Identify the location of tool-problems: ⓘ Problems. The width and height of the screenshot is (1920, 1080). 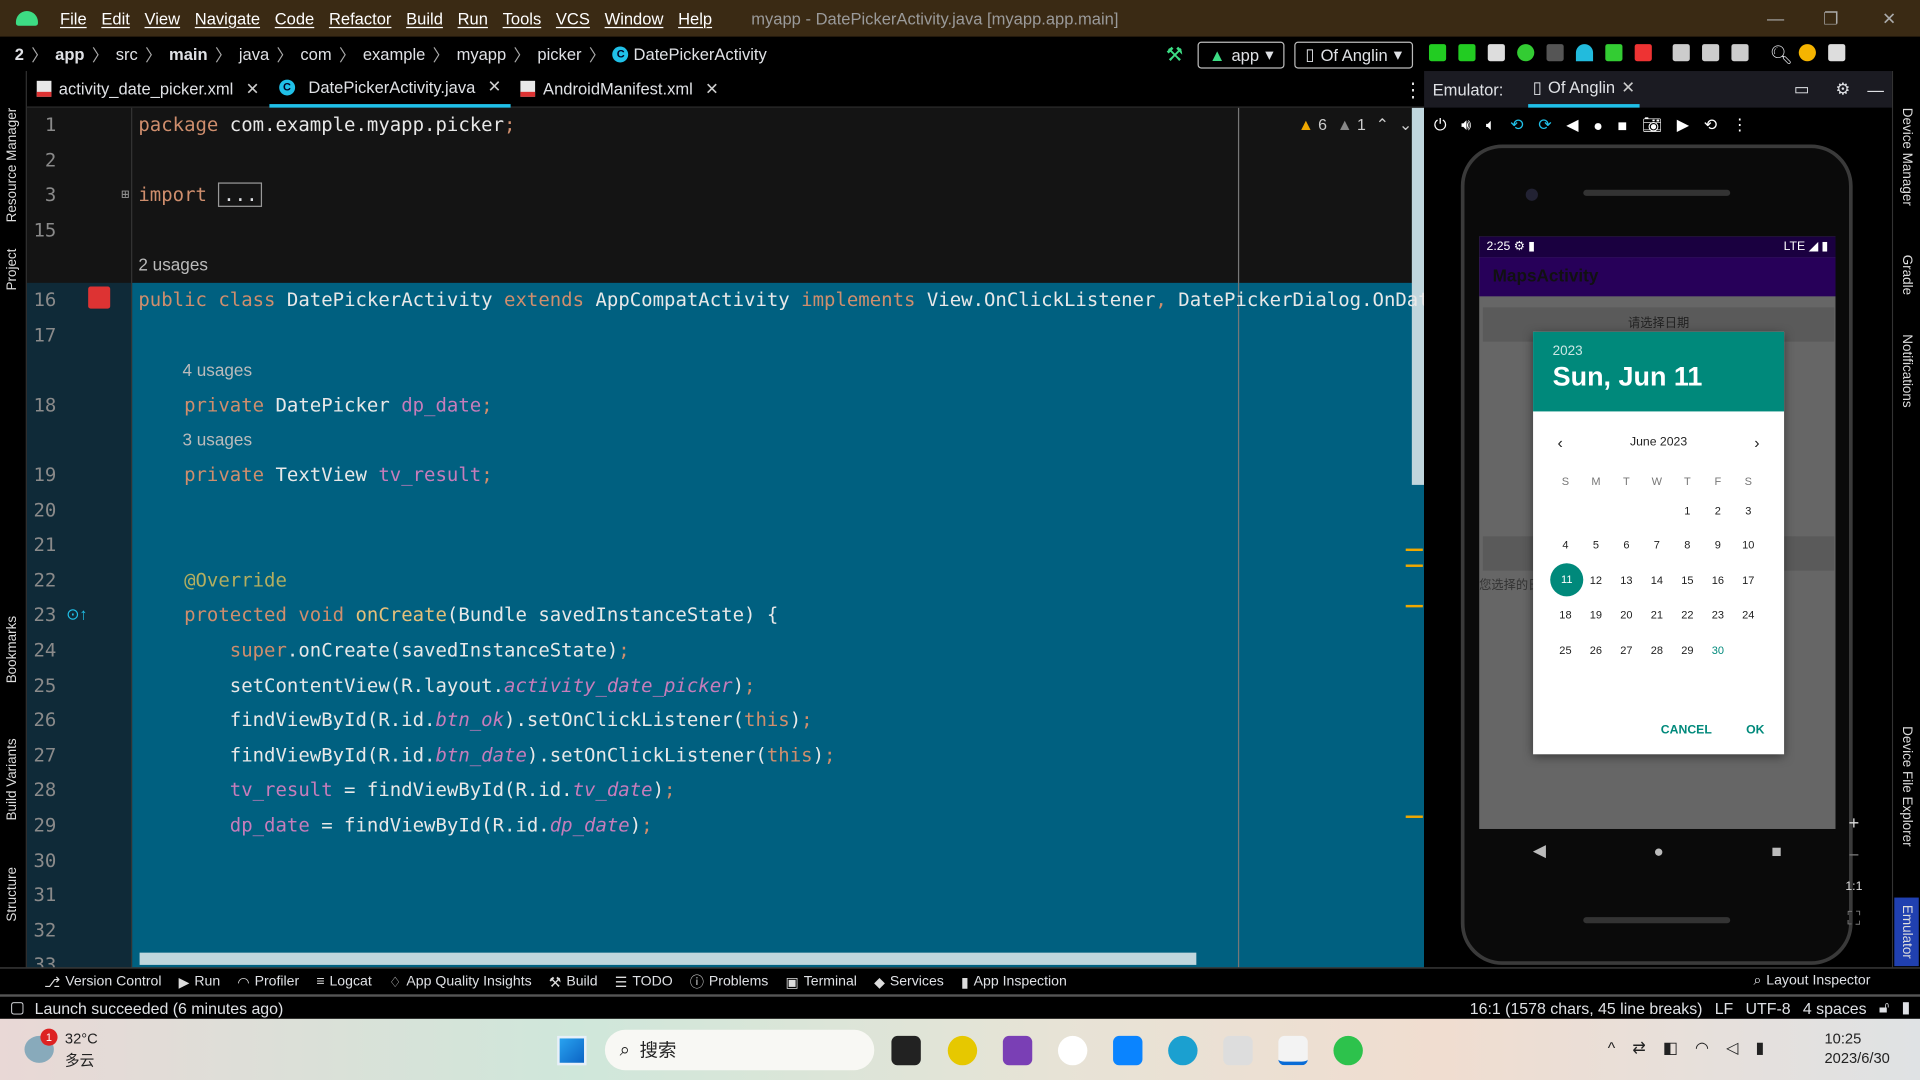
(729, 982).